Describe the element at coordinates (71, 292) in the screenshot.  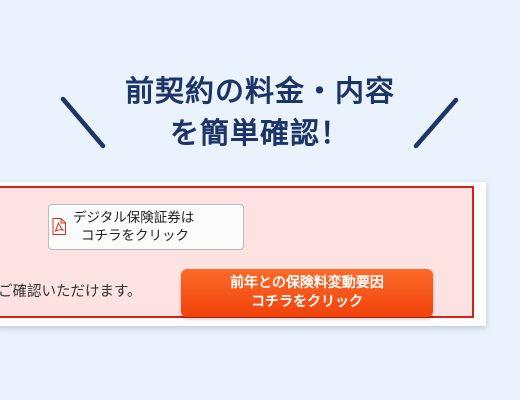
I see `confirm-message: ご確認いただけます。` at that location.